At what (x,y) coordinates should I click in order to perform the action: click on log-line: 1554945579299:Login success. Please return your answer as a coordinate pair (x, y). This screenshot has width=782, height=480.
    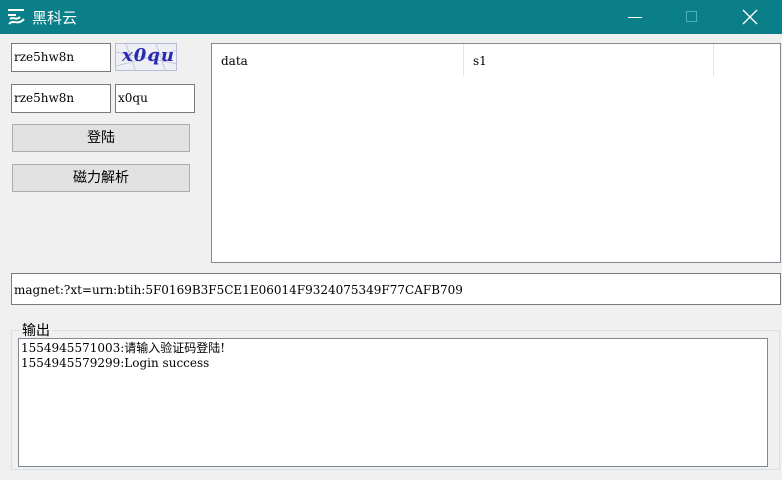
    Looking at the image, I should click on (115, 363).